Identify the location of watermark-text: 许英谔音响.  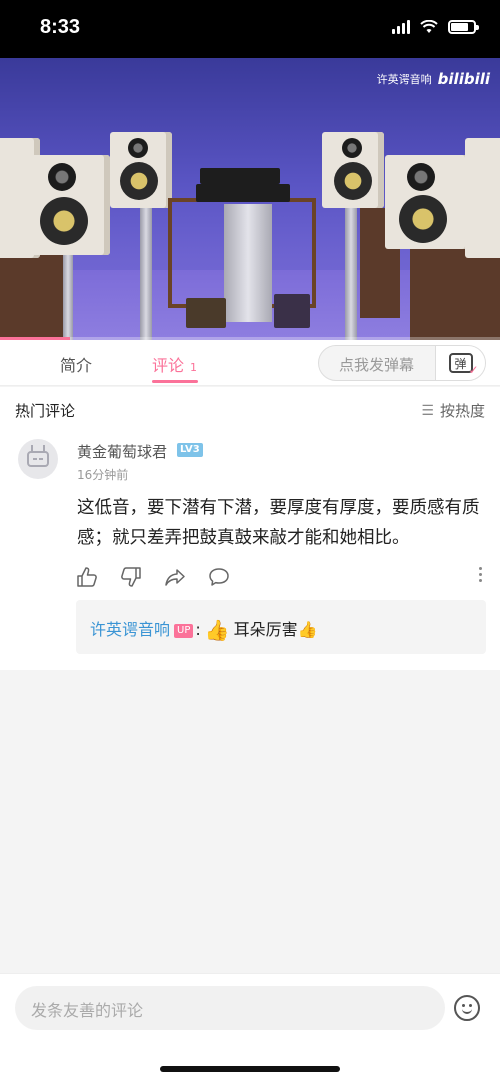
(404, 79).